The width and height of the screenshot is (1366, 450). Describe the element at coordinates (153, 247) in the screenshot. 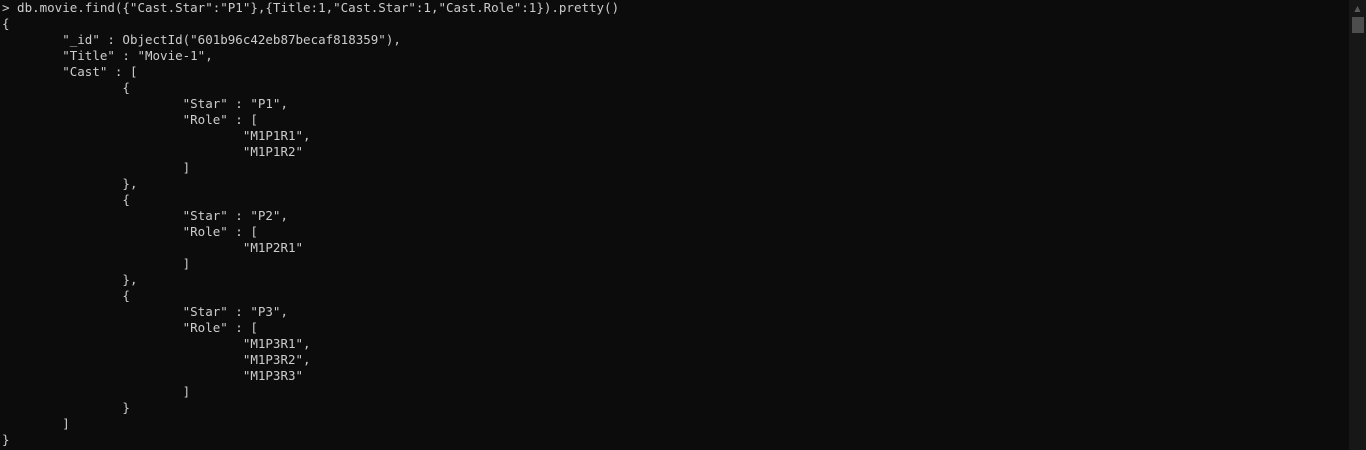

I see `output-line: "M1P2R1"` at that location.